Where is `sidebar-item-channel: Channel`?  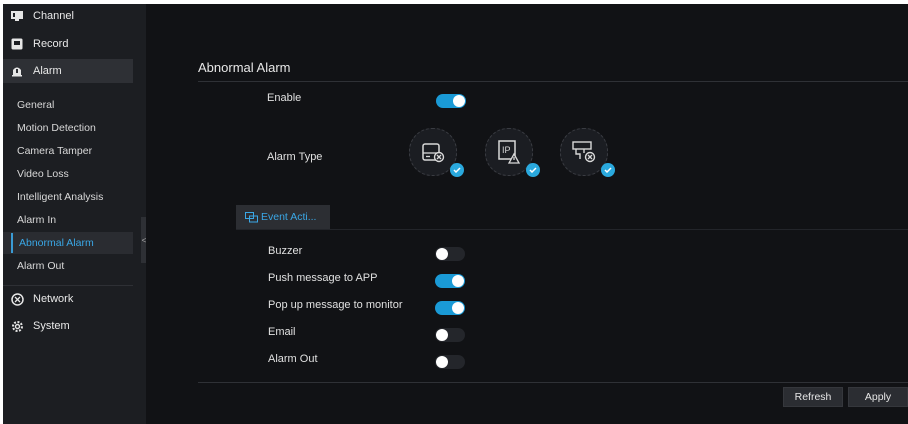
sidebar-item-channel: Channel is located at coordinates (68, 16).